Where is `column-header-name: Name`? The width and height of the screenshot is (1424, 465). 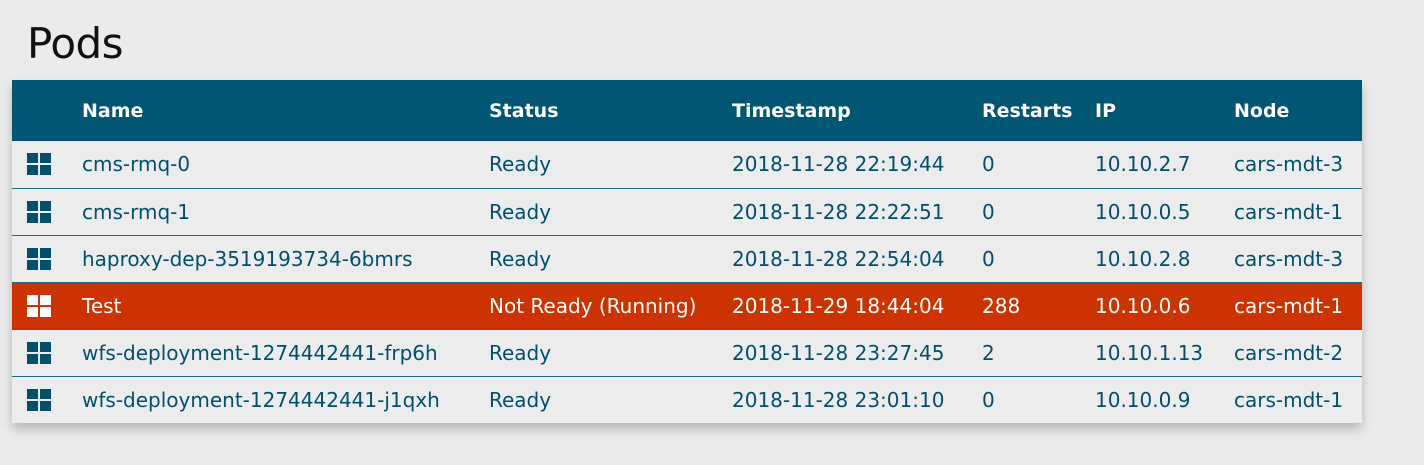
column-header-name: Name is located at coordinates (285, 110).